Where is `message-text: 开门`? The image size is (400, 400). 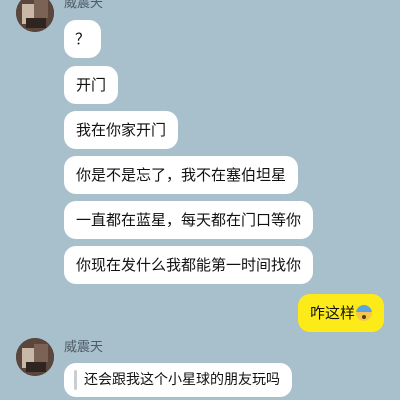 message-text: 开门 is located at coordinates (91, 85).